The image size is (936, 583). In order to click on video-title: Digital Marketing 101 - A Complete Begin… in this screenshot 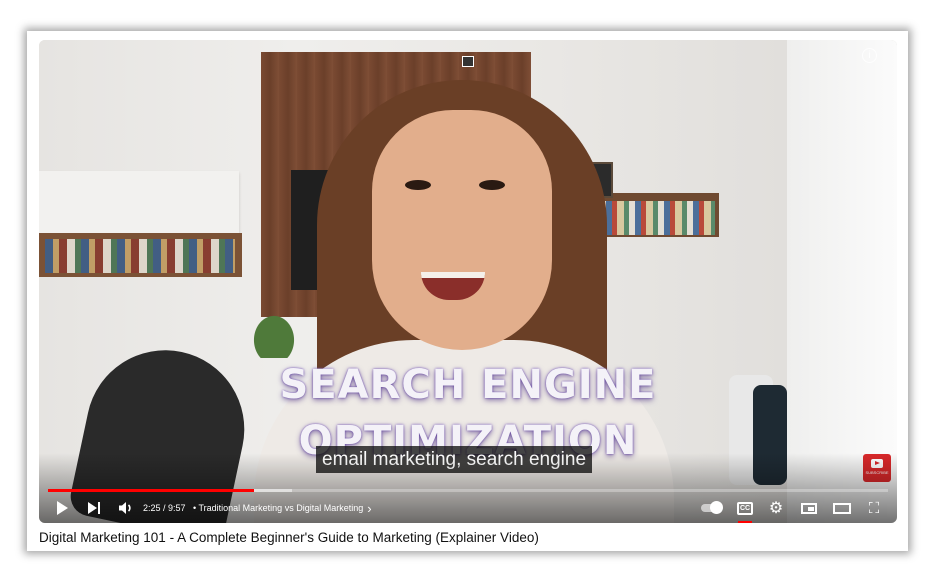, I will do `click(289, 537)`.